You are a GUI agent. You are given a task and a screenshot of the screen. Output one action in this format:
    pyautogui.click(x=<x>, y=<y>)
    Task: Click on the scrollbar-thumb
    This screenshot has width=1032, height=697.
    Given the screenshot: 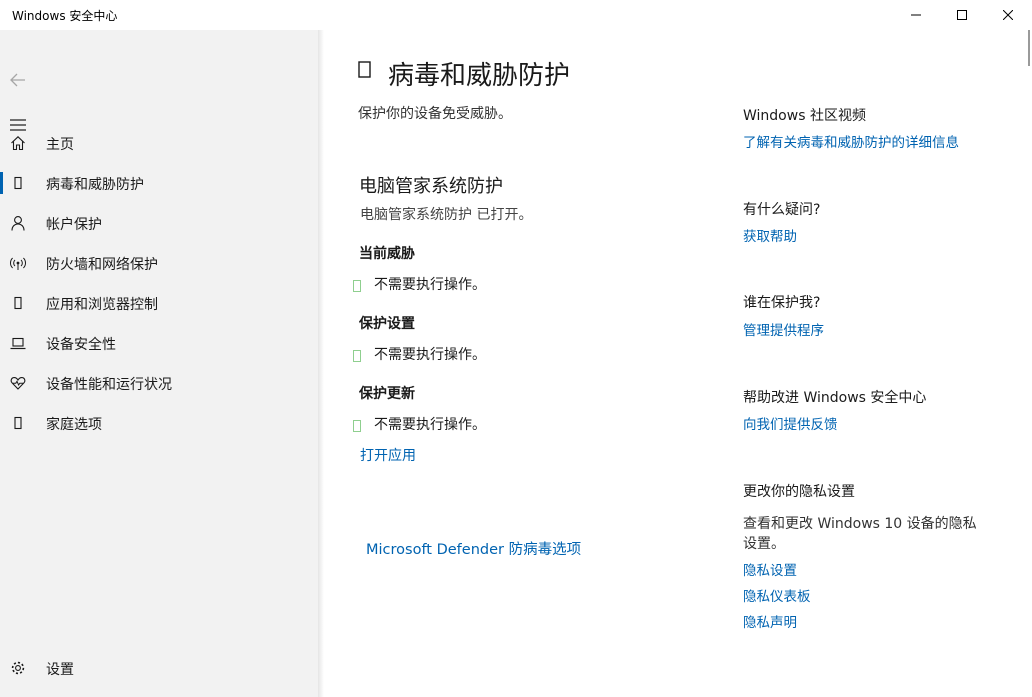 What is the action you would take?
    pyautogui.click(x=1029, y=48)
    